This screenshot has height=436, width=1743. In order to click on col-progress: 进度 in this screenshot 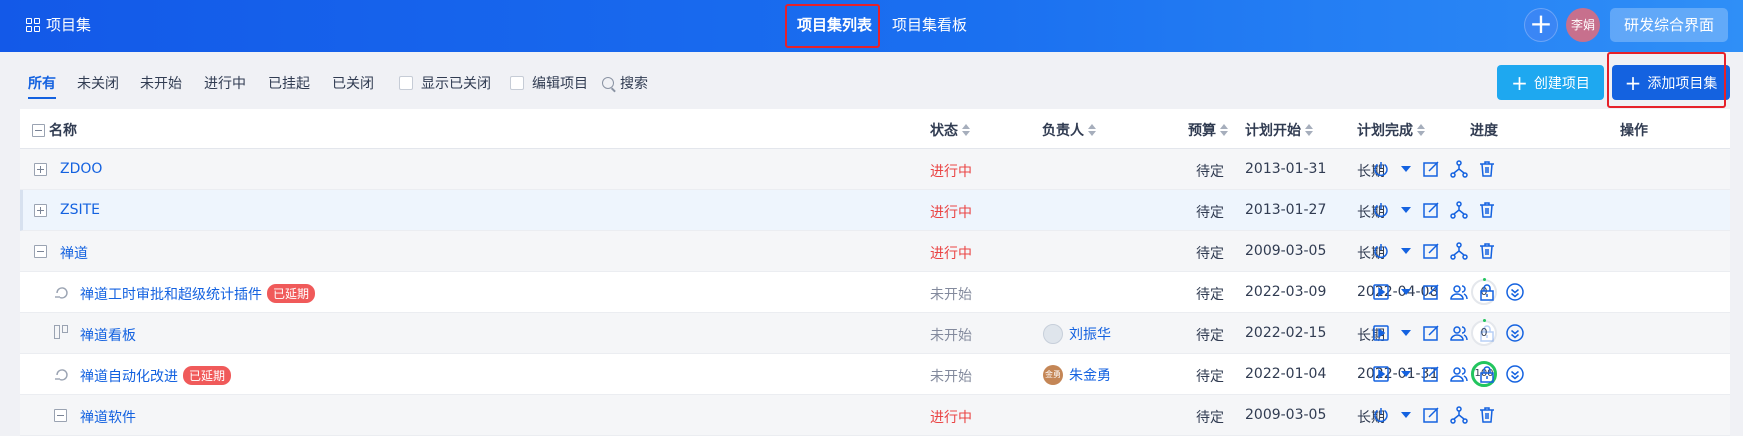, I will do `click(1484, 130)`.